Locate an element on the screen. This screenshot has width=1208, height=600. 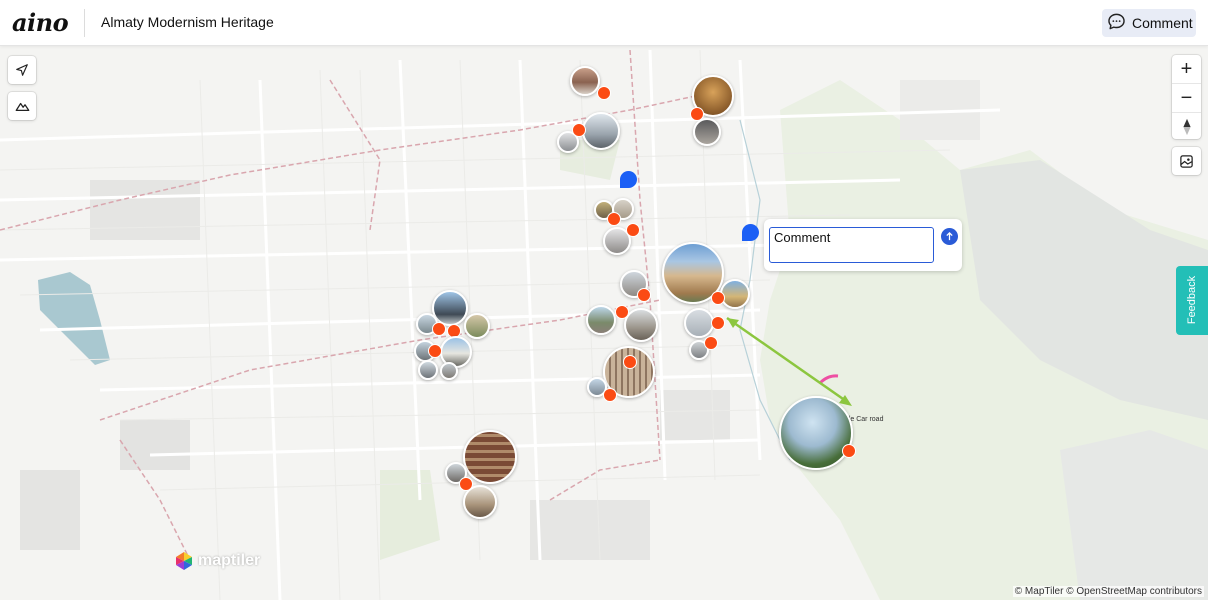
zoom-in-button: + is located at coordinates (1186, 69).